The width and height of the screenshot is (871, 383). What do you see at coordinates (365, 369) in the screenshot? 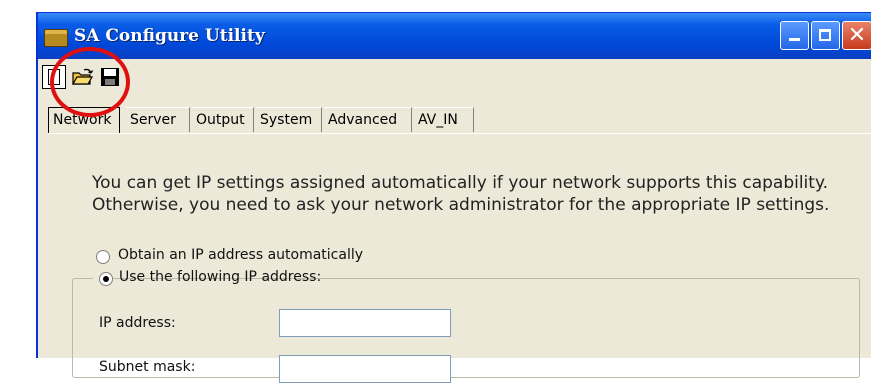
I see `subnet-mask-input` at bounding box center [365, 369].